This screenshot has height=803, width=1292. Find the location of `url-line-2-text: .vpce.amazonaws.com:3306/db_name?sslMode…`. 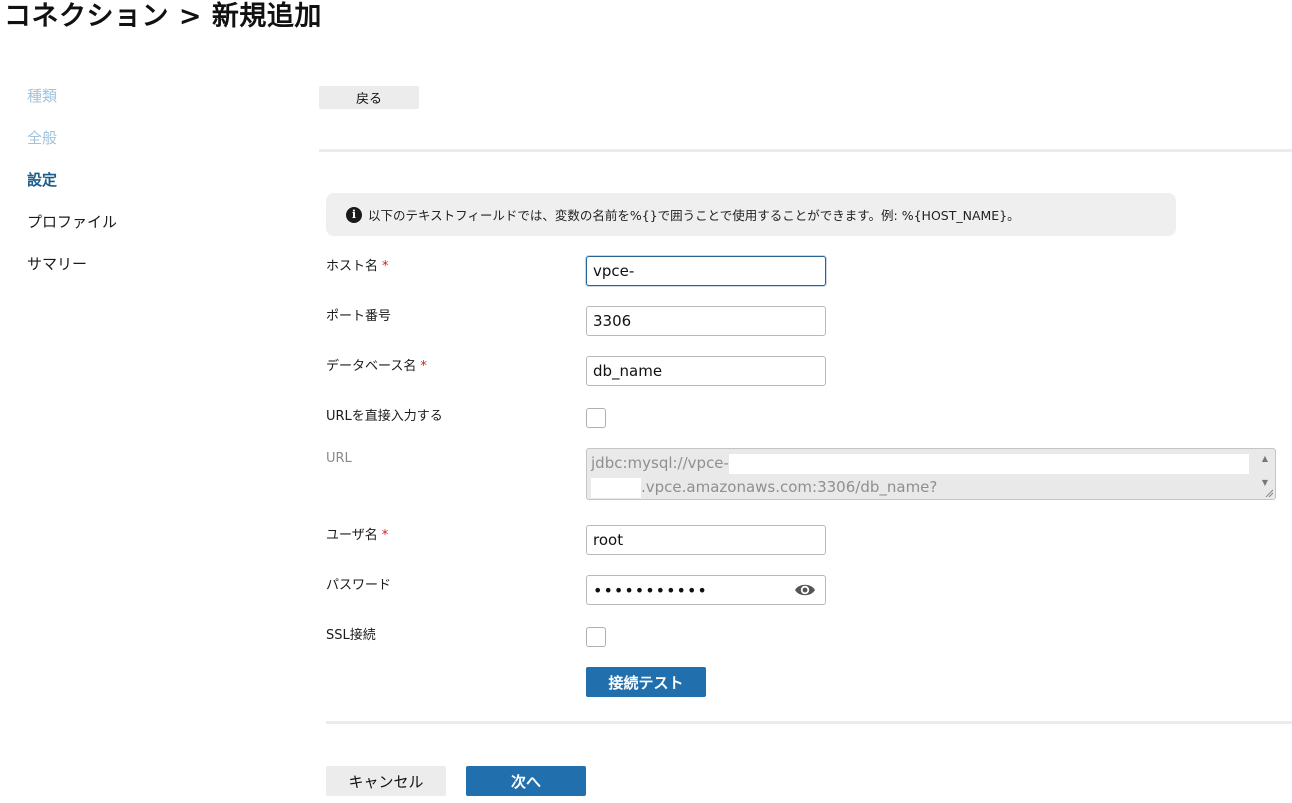

url-line-2-text: .vpce.amazonaws.com:3306/db_name?sslMode… is located at coordinates (789, 487).